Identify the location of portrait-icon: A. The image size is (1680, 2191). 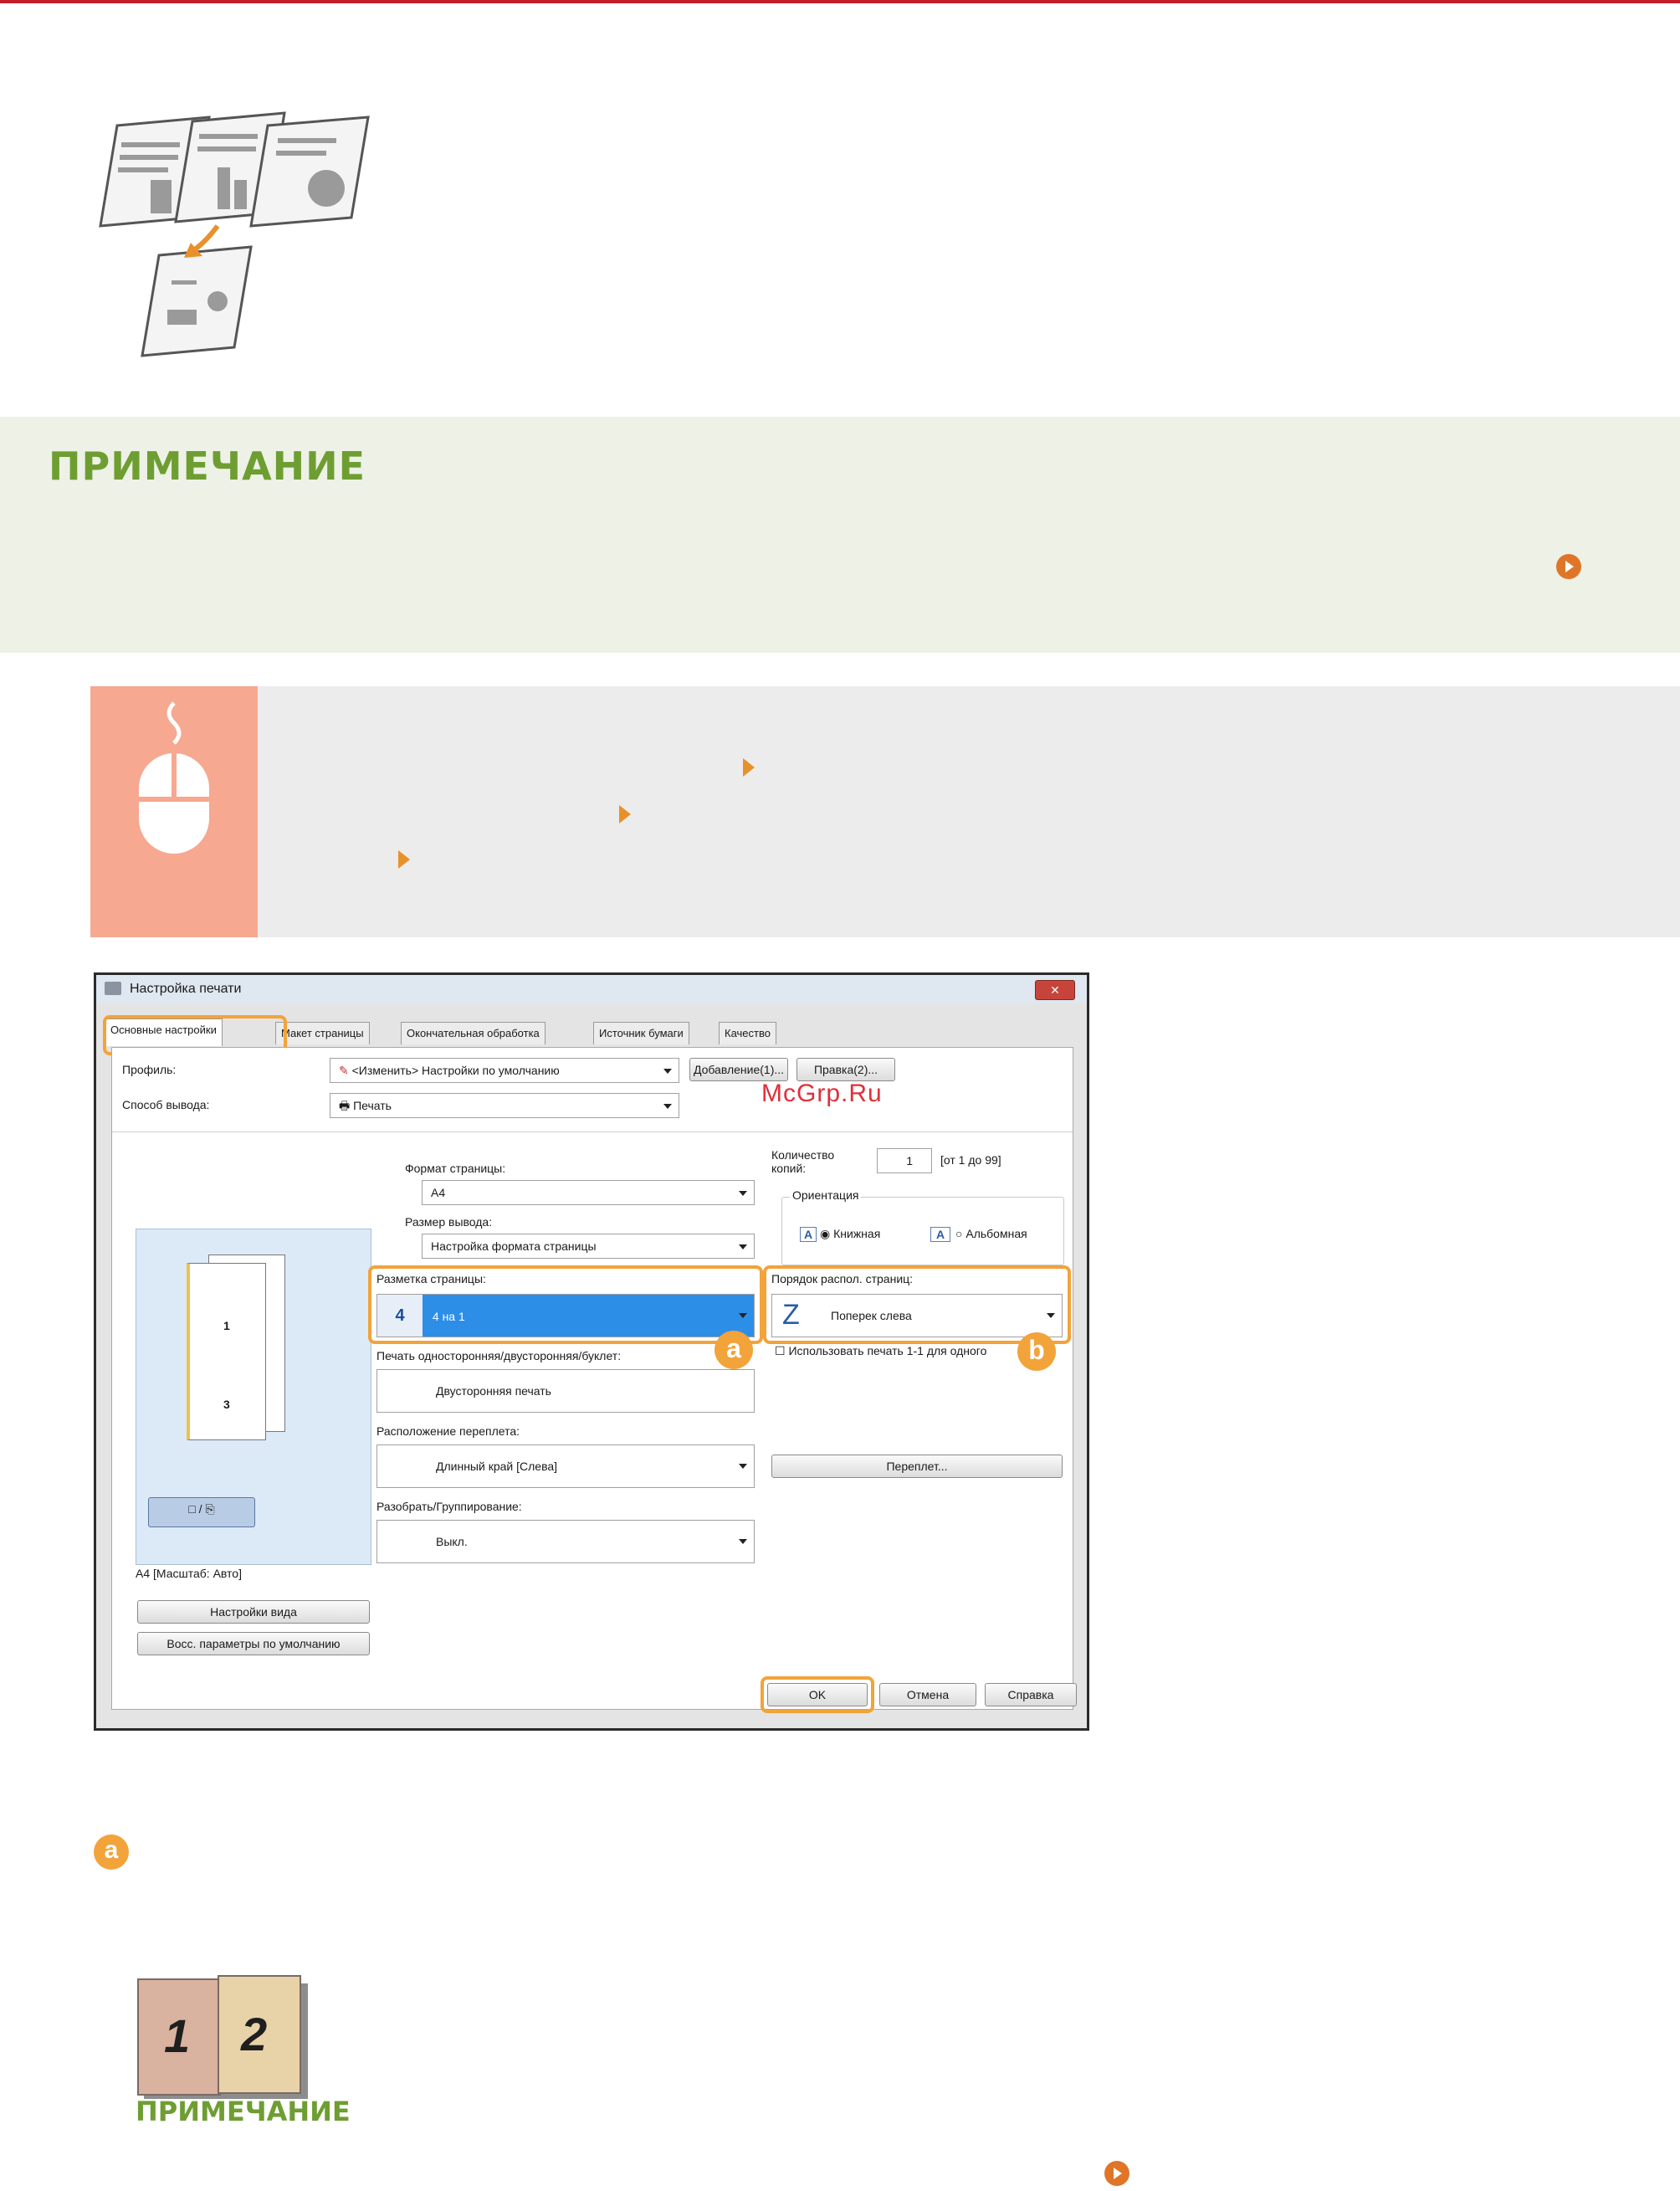
(808, 1234).